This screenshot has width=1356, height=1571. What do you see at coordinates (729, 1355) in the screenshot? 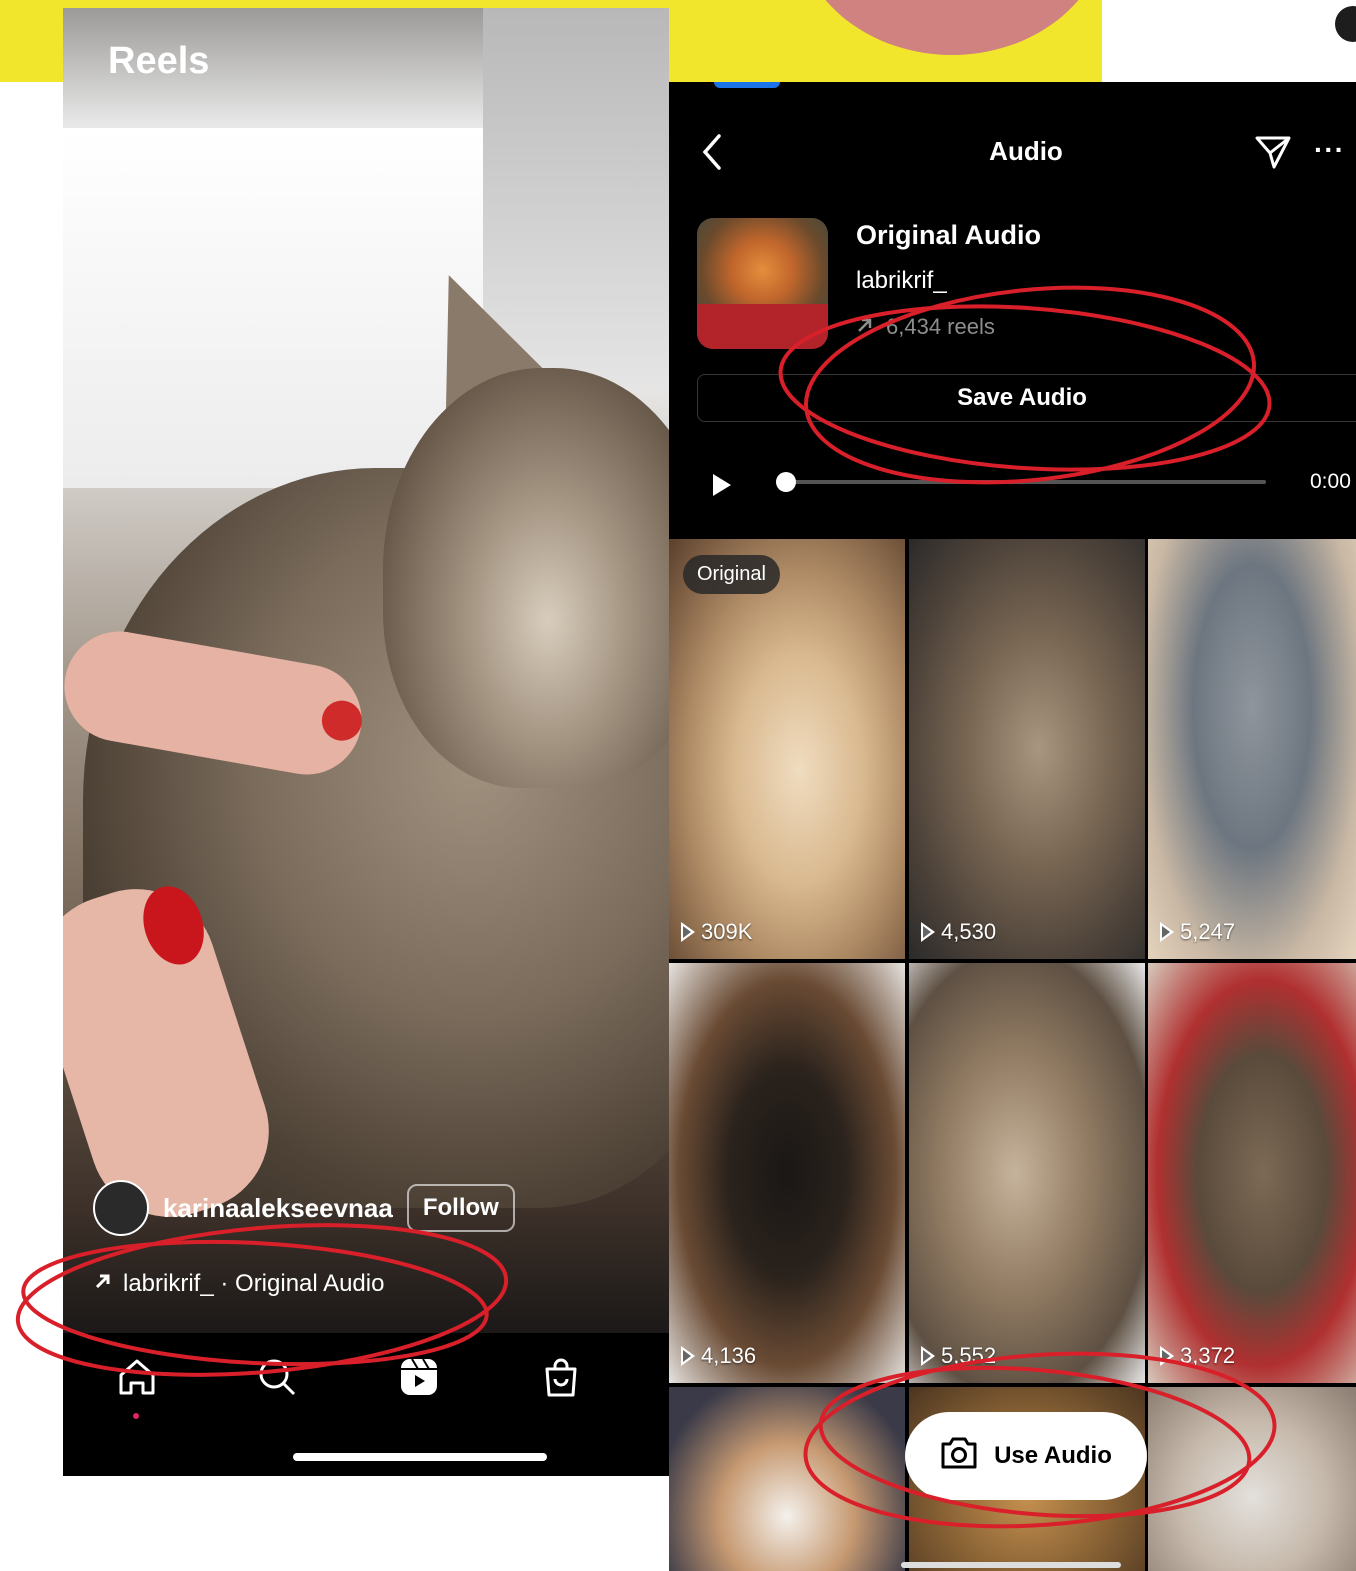
I see `play-count: 4,136` at bounding box center [729, 1355].